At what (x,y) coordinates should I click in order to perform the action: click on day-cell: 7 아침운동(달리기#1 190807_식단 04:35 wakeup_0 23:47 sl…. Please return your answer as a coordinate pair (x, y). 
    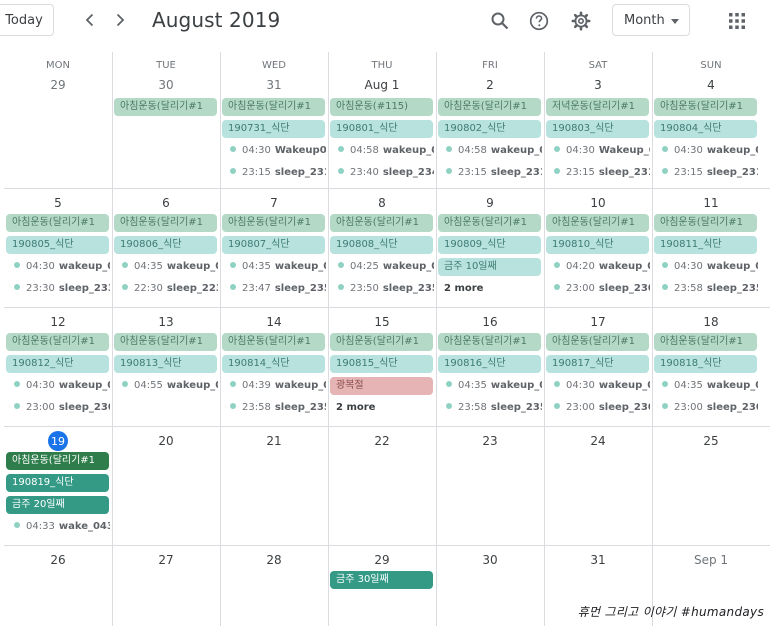
    Looking at the image, I should click on (274, 247).